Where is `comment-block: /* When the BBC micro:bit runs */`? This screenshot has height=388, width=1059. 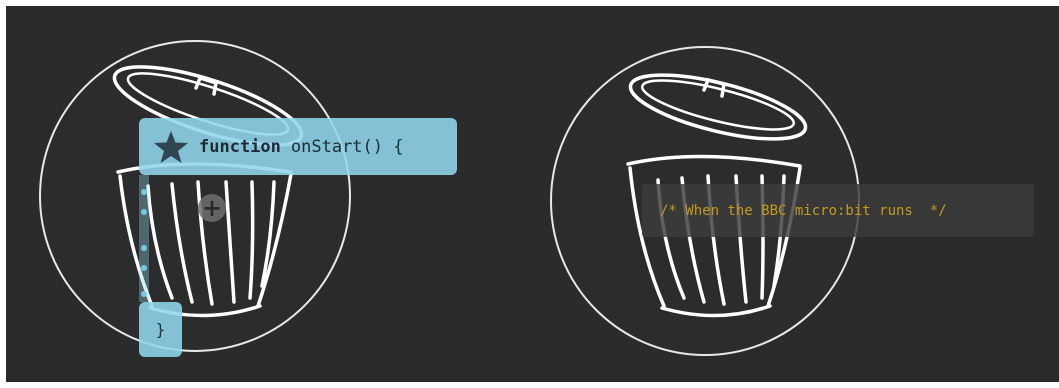
comment-block: /* When the BBC micro:bit runs */ is located at coordinates (838, 210).